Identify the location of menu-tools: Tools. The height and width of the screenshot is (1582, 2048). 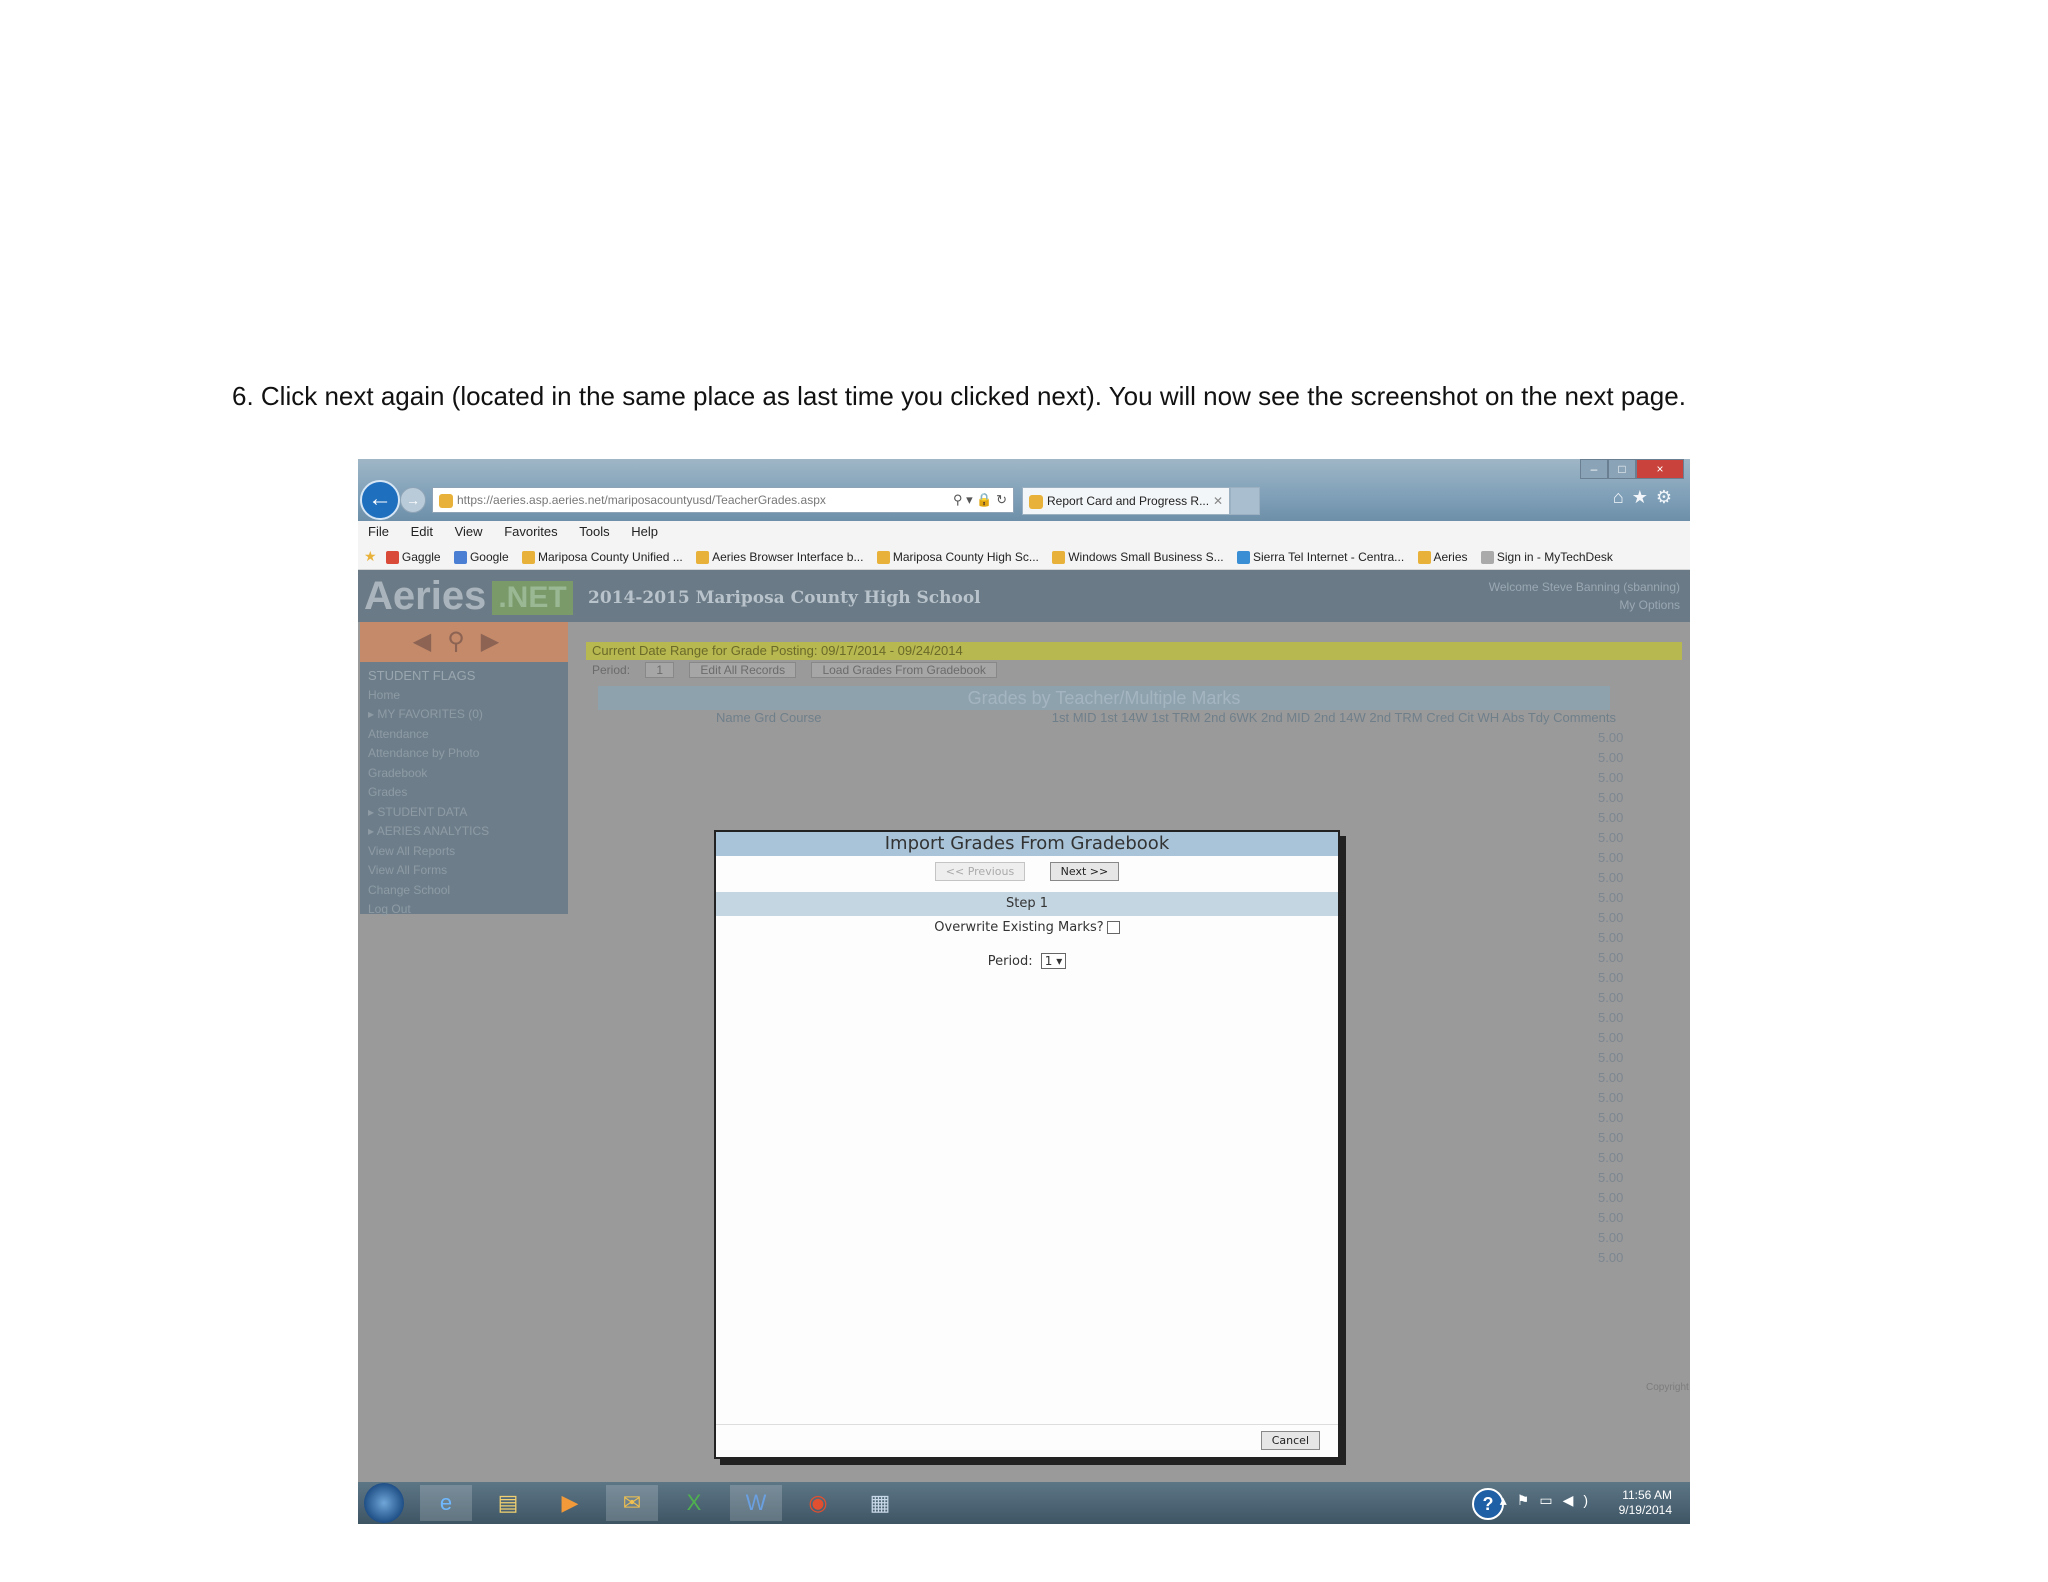
(594, 531).